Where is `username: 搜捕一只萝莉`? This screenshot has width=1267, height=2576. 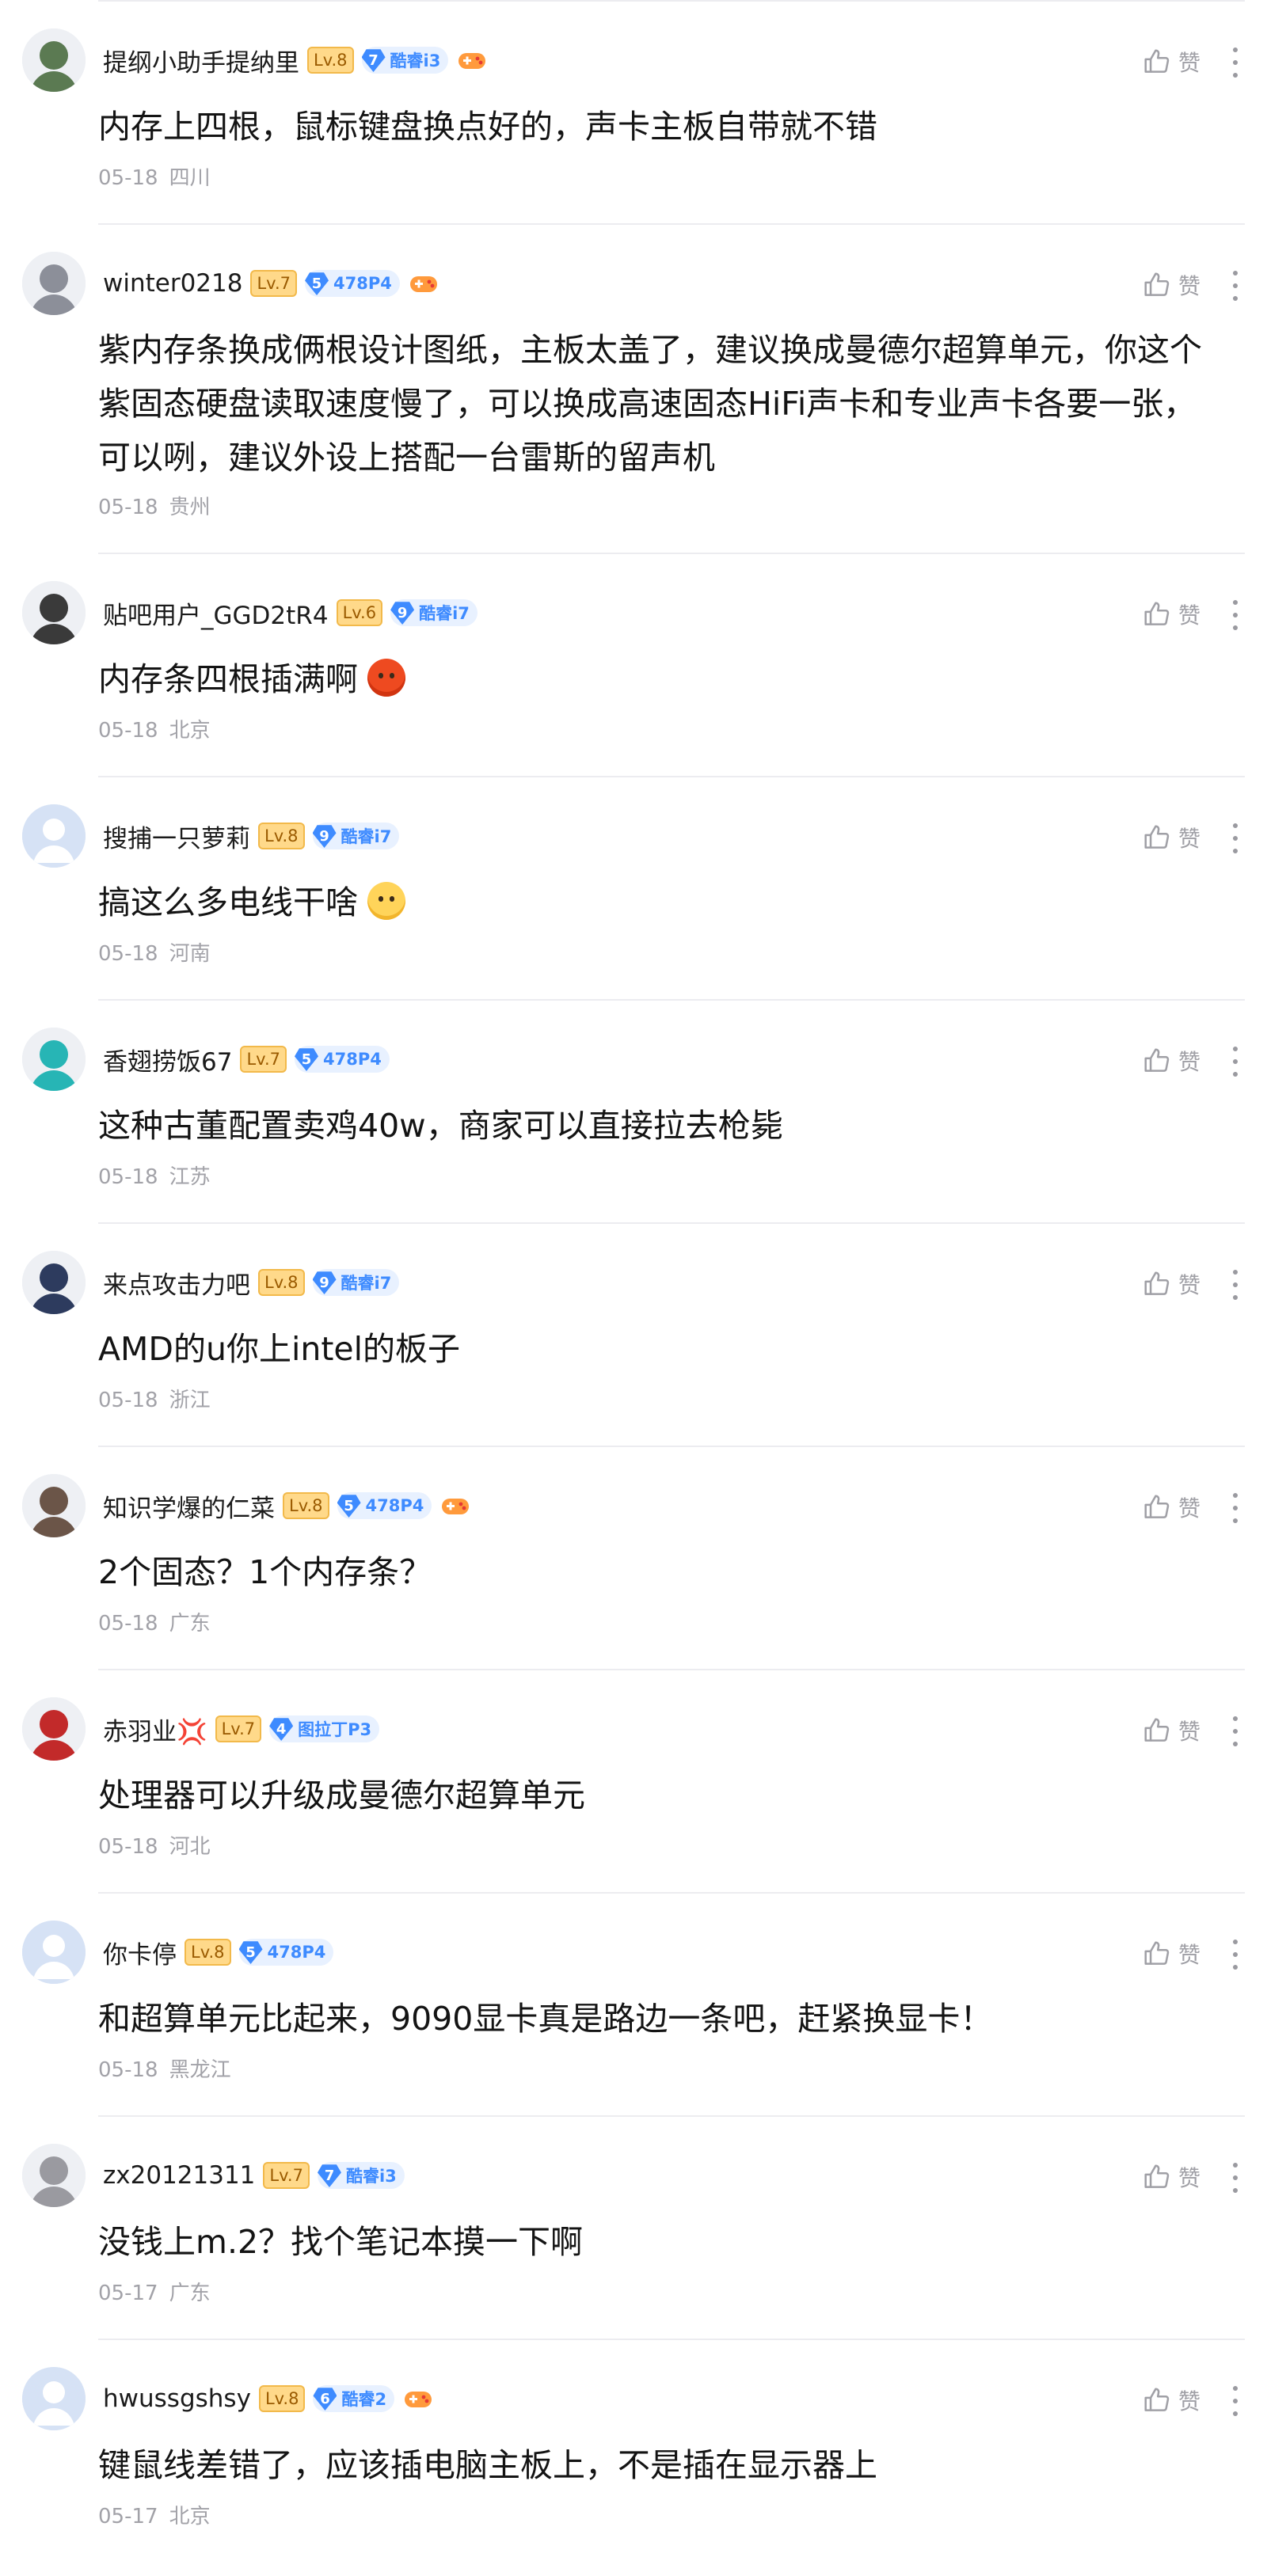 username: 搜捕一只萝莉 is located at coordinates (176, 837).